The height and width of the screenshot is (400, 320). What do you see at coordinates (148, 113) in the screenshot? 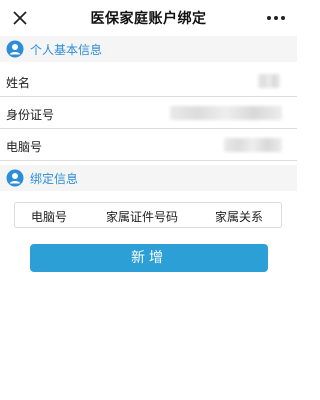
I see `field-row-id-number: 身份证号` at bounding box center [148, 113].